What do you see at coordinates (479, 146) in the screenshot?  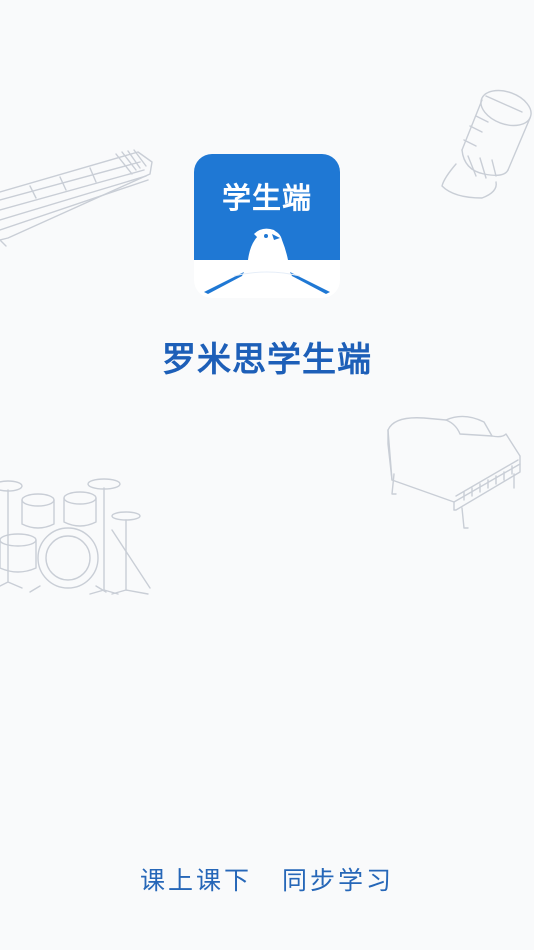 I see `hand-drum-icon` at bounding box center [479, 146].